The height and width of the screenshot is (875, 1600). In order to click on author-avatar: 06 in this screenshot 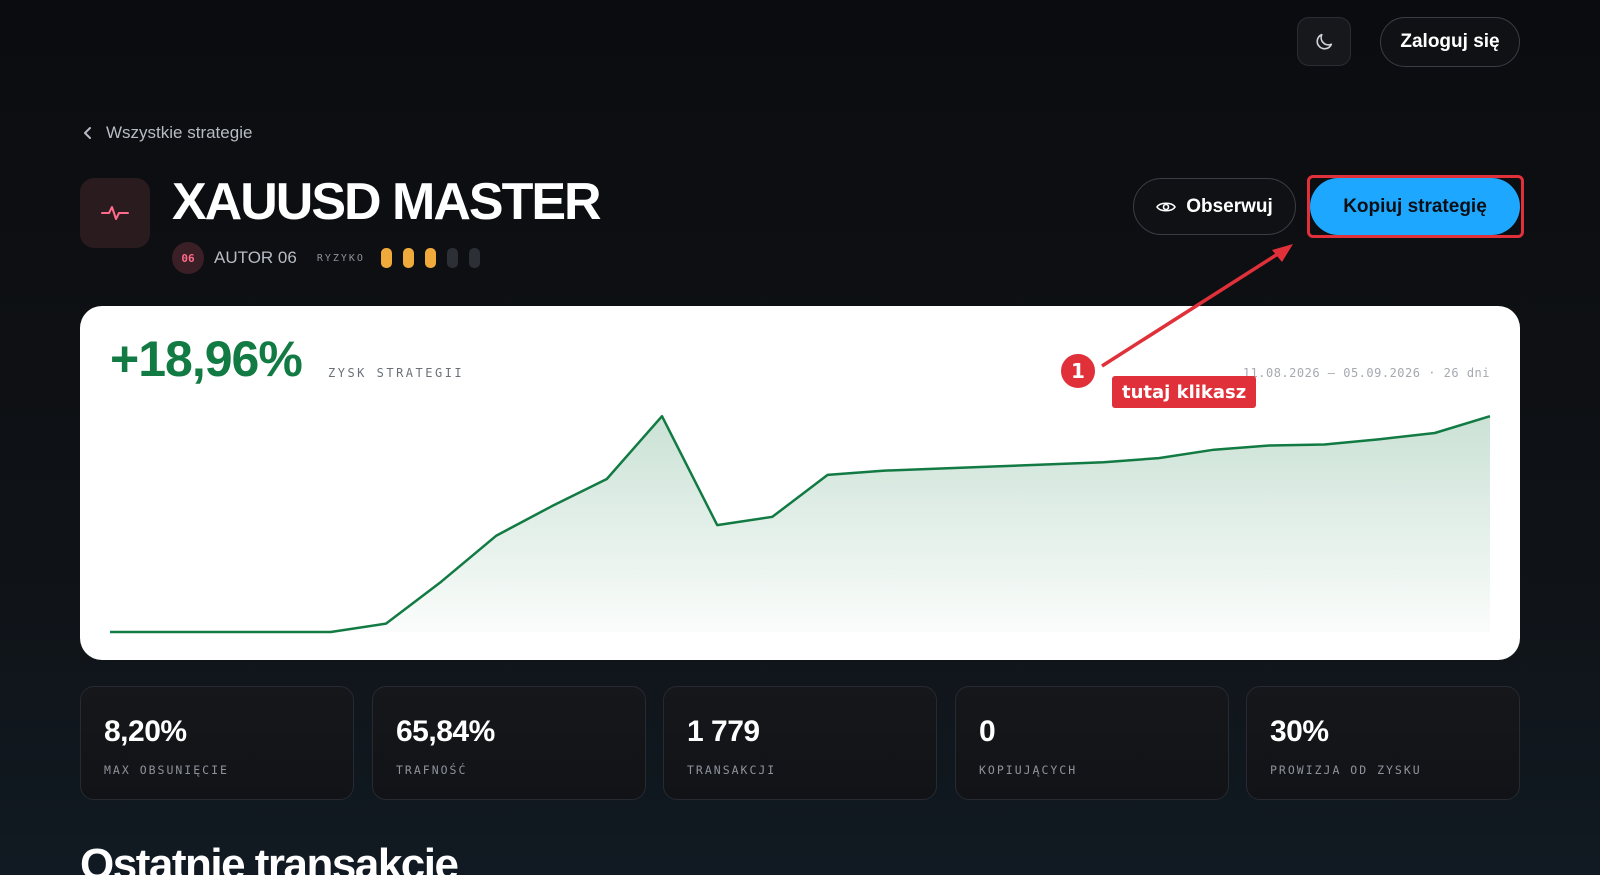, I will do `click(188, 258)`.